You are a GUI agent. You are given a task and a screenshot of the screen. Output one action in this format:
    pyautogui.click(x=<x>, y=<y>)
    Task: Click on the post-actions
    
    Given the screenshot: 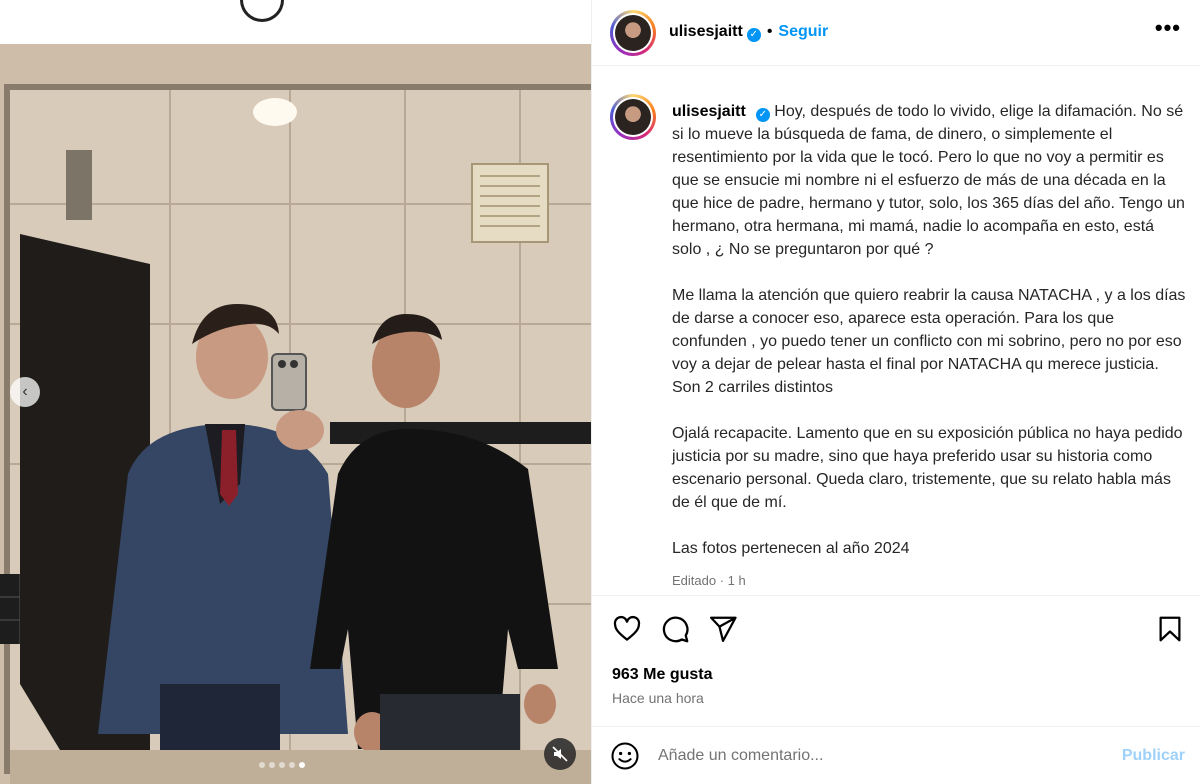 What is the action you would take?
    pyautogui.click(x=896, y=630)
    